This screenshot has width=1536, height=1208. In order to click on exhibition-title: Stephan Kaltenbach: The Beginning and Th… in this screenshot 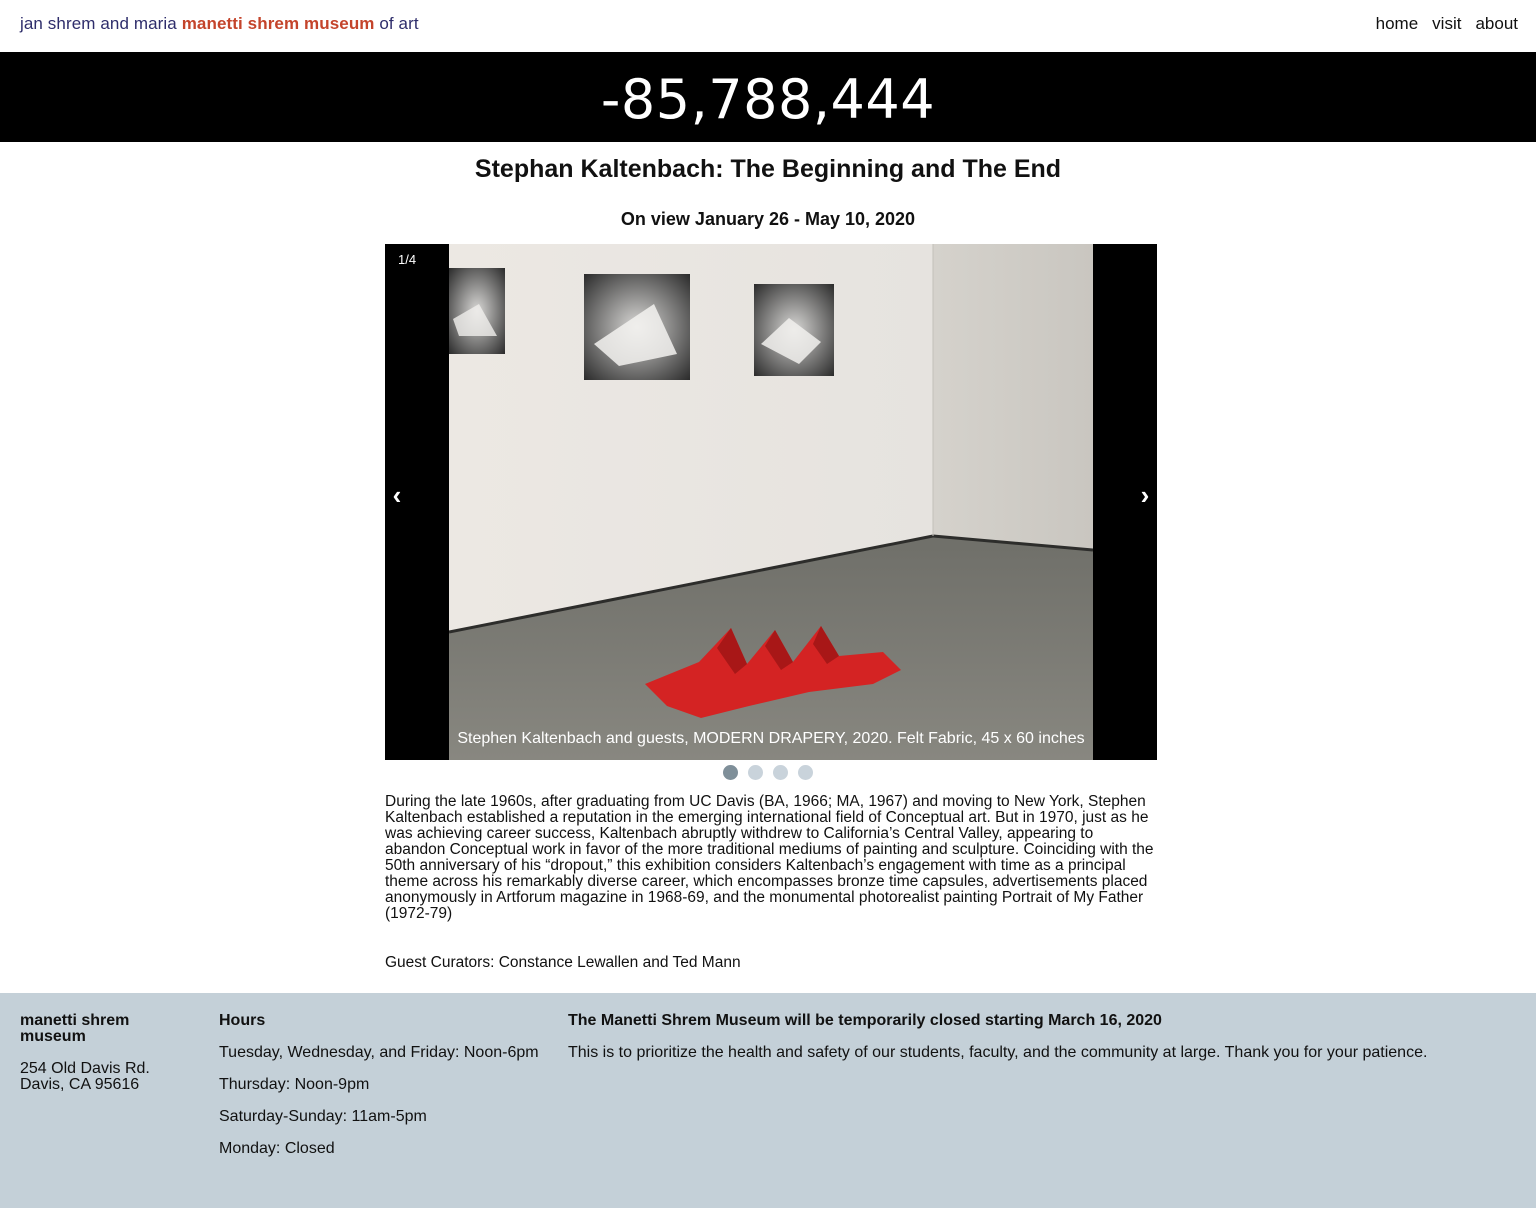, I will do `click(768, 169)`.